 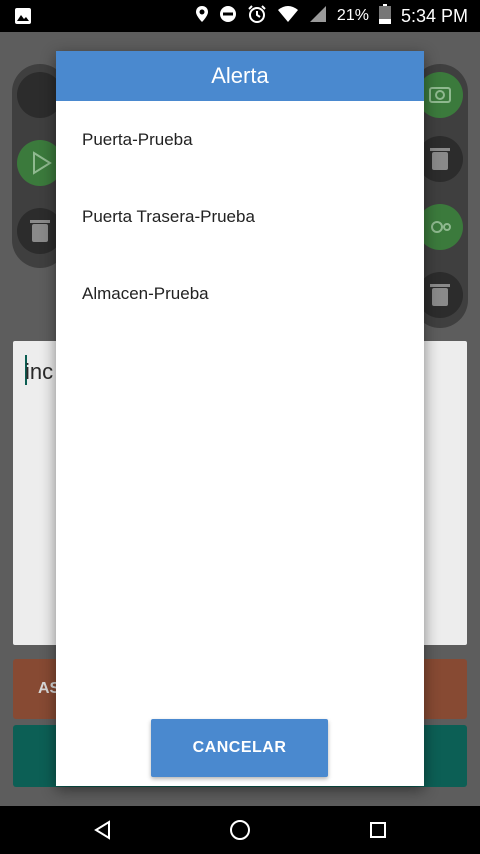 I want to click on incident-text-value: inc, so click(x=39, y=371).